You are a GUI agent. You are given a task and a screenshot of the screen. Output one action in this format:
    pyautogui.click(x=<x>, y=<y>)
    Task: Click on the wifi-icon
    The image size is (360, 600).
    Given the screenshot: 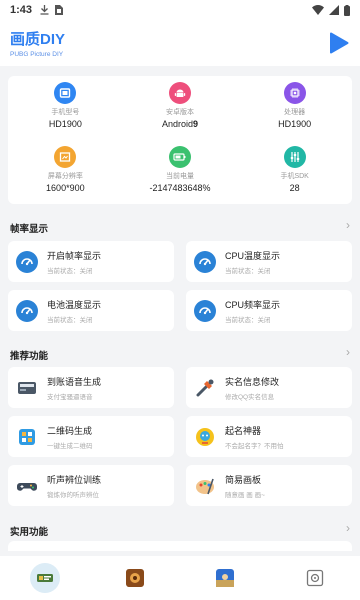 What is the action you would take?
    pyautogui.click(x=318, y=10)
    